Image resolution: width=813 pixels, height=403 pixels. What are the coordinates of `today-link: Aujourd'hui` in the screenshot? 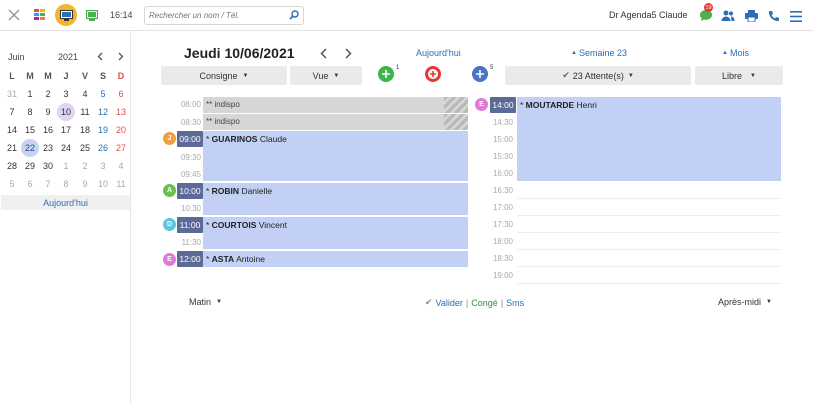 It's located at (438, 53).